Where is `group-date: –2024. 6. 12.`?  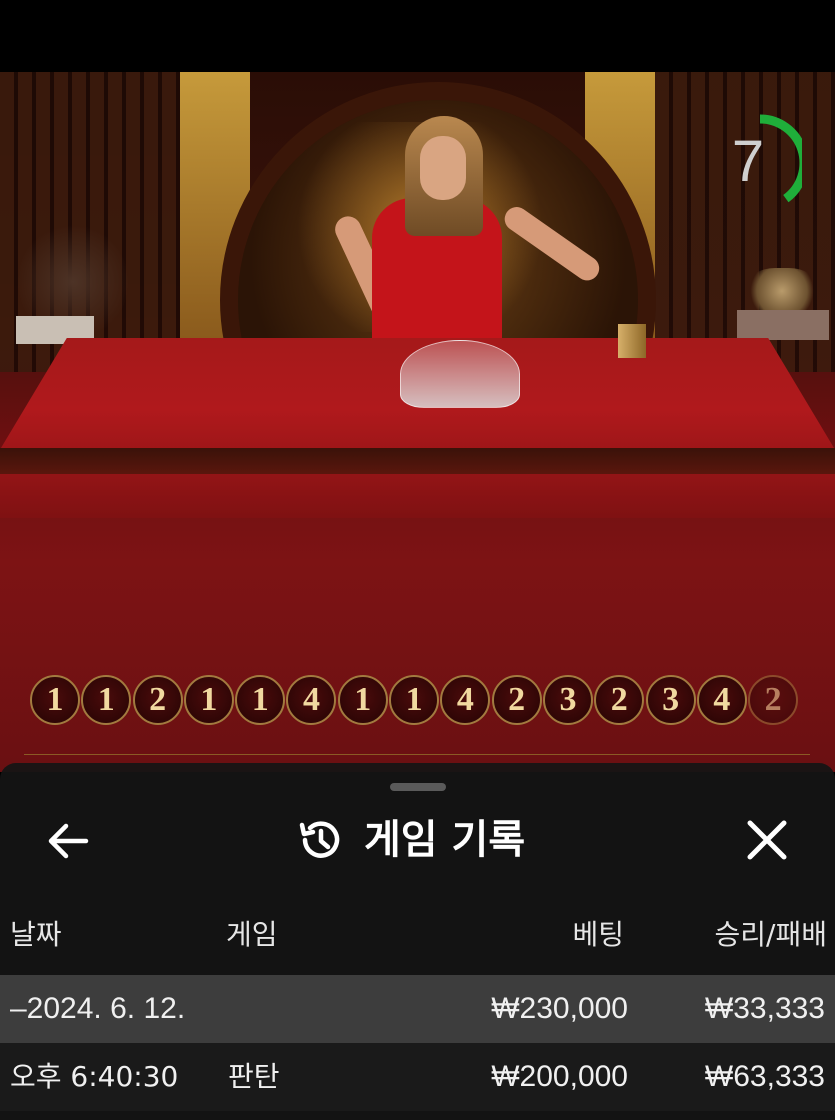
group-date: –2024. 6. 12. is located at coordinates (98, 1008).